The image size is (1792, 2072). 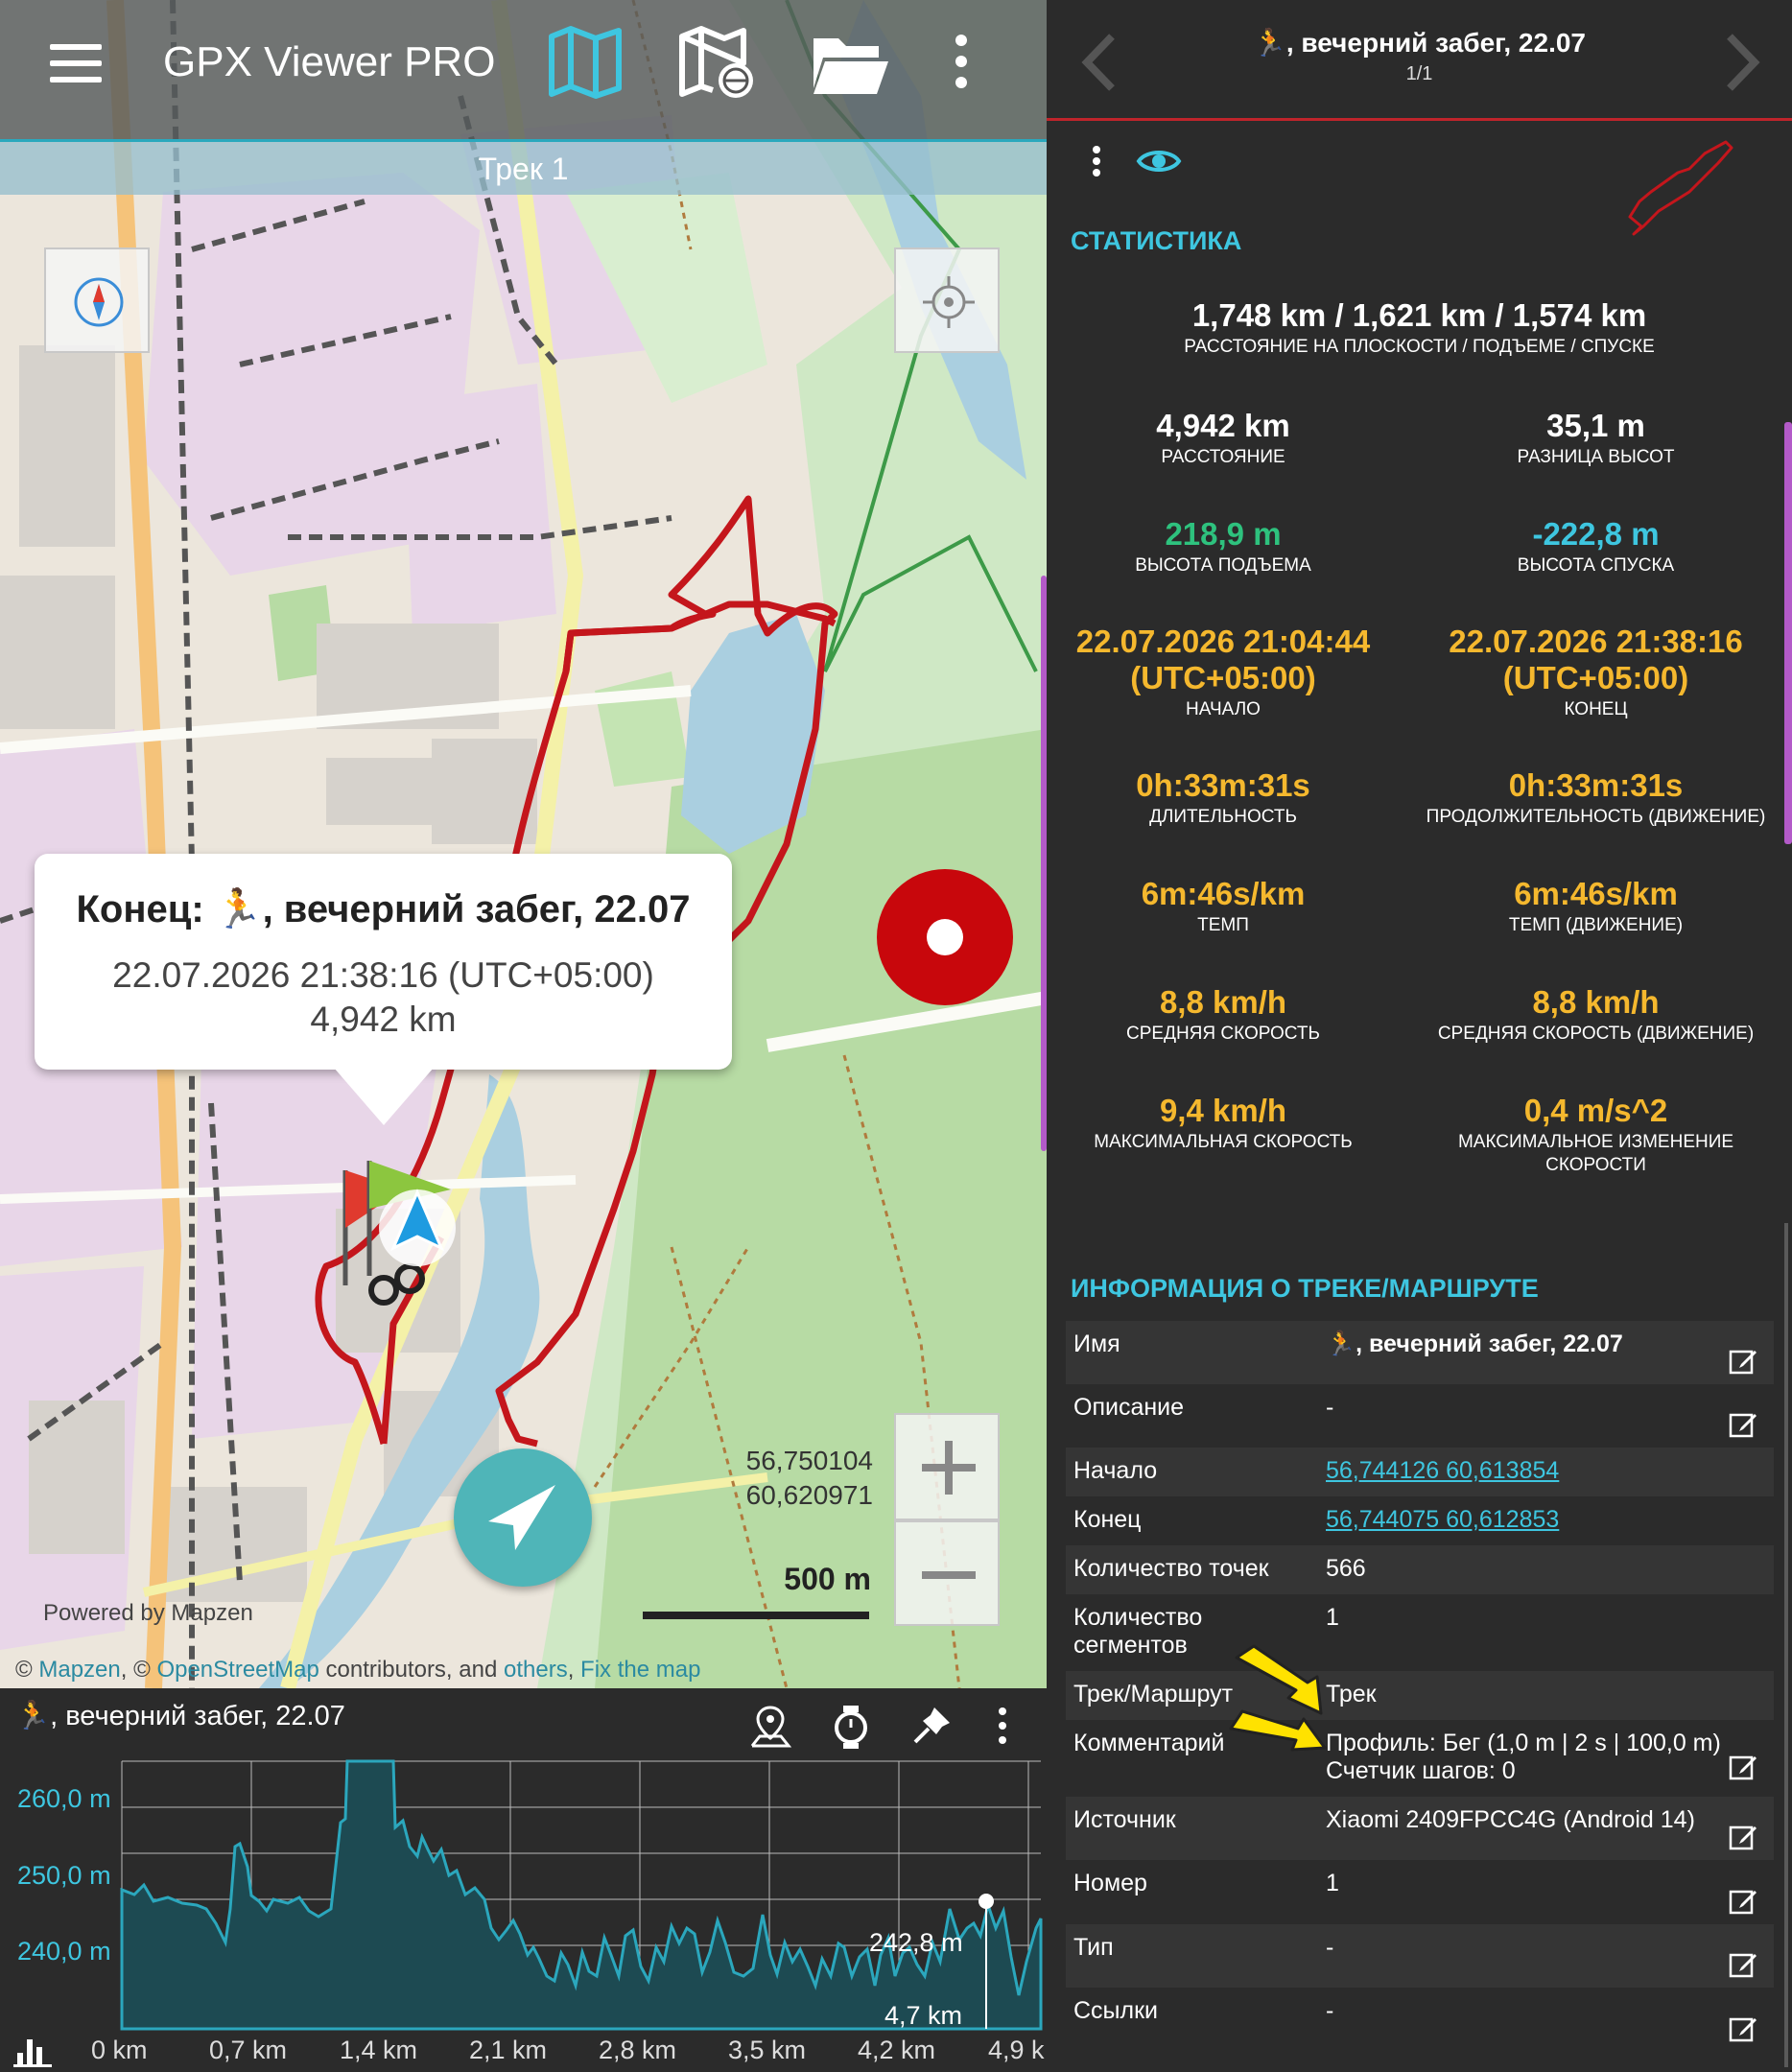 What do you see at coordinates (1420, 1352) in the screenshot?
I see `info-row-name: Имя 🏃, вечерний забег, 22.07` at bounding box center [1420, 1352].